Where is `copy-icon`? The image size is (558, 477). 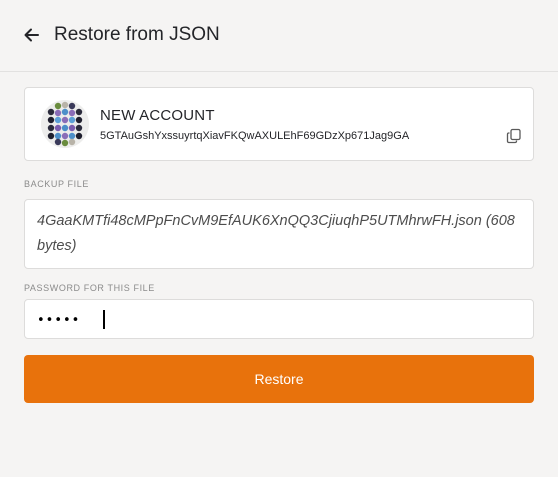
copy-icon is located at coordinates (514, 136).